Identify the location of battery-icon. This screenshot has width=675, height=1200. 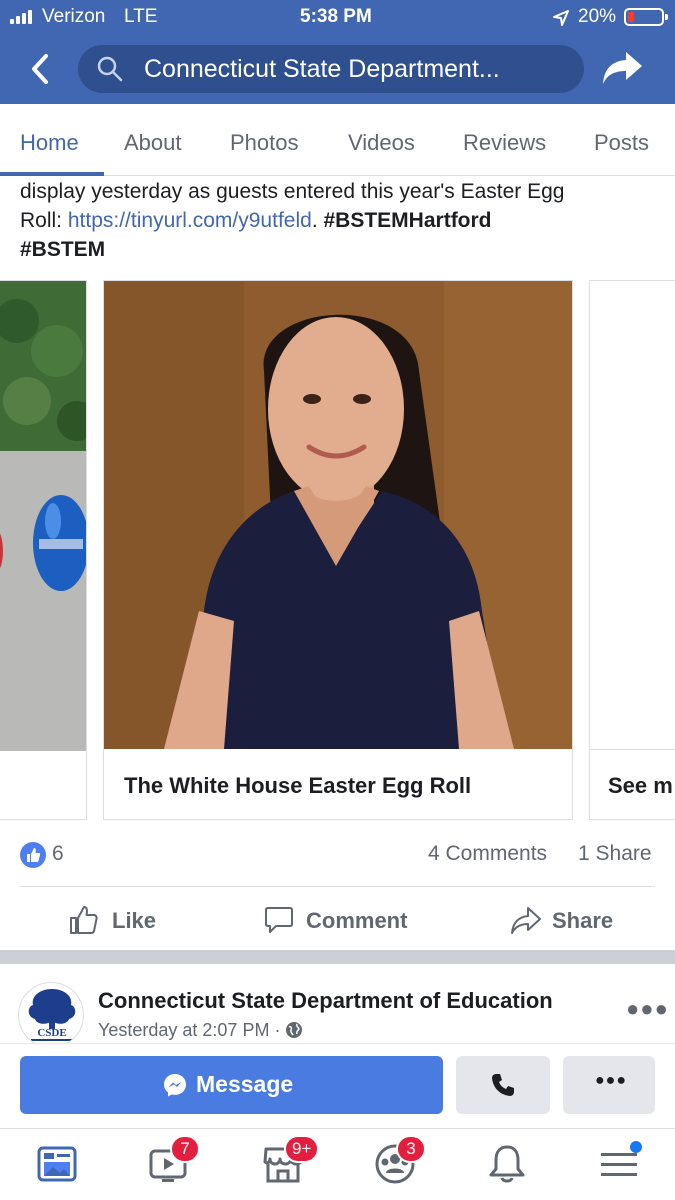
(646, 17).